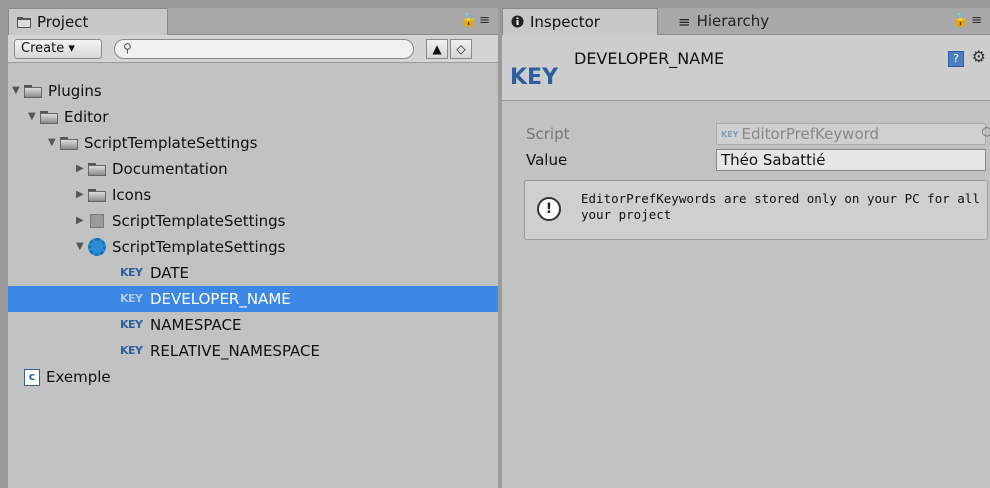 Image resolution: width=990 pixels, height=488 pixels. I want to click on project-toolbar: Create ▾ ⚲ ▲ ◇, so click(253, 49).